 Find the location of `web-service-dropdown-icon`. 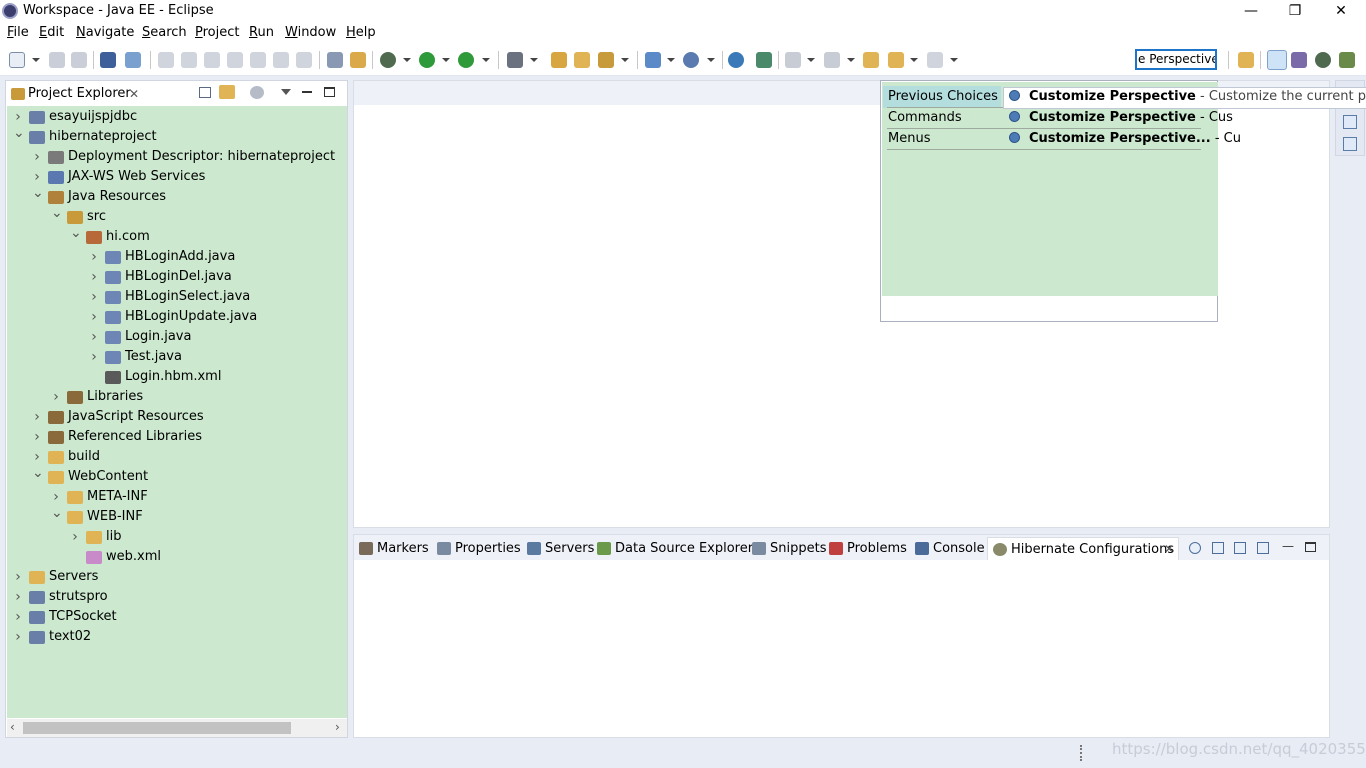

web-service-dropdown-icon is located at coordinates (711, 60).